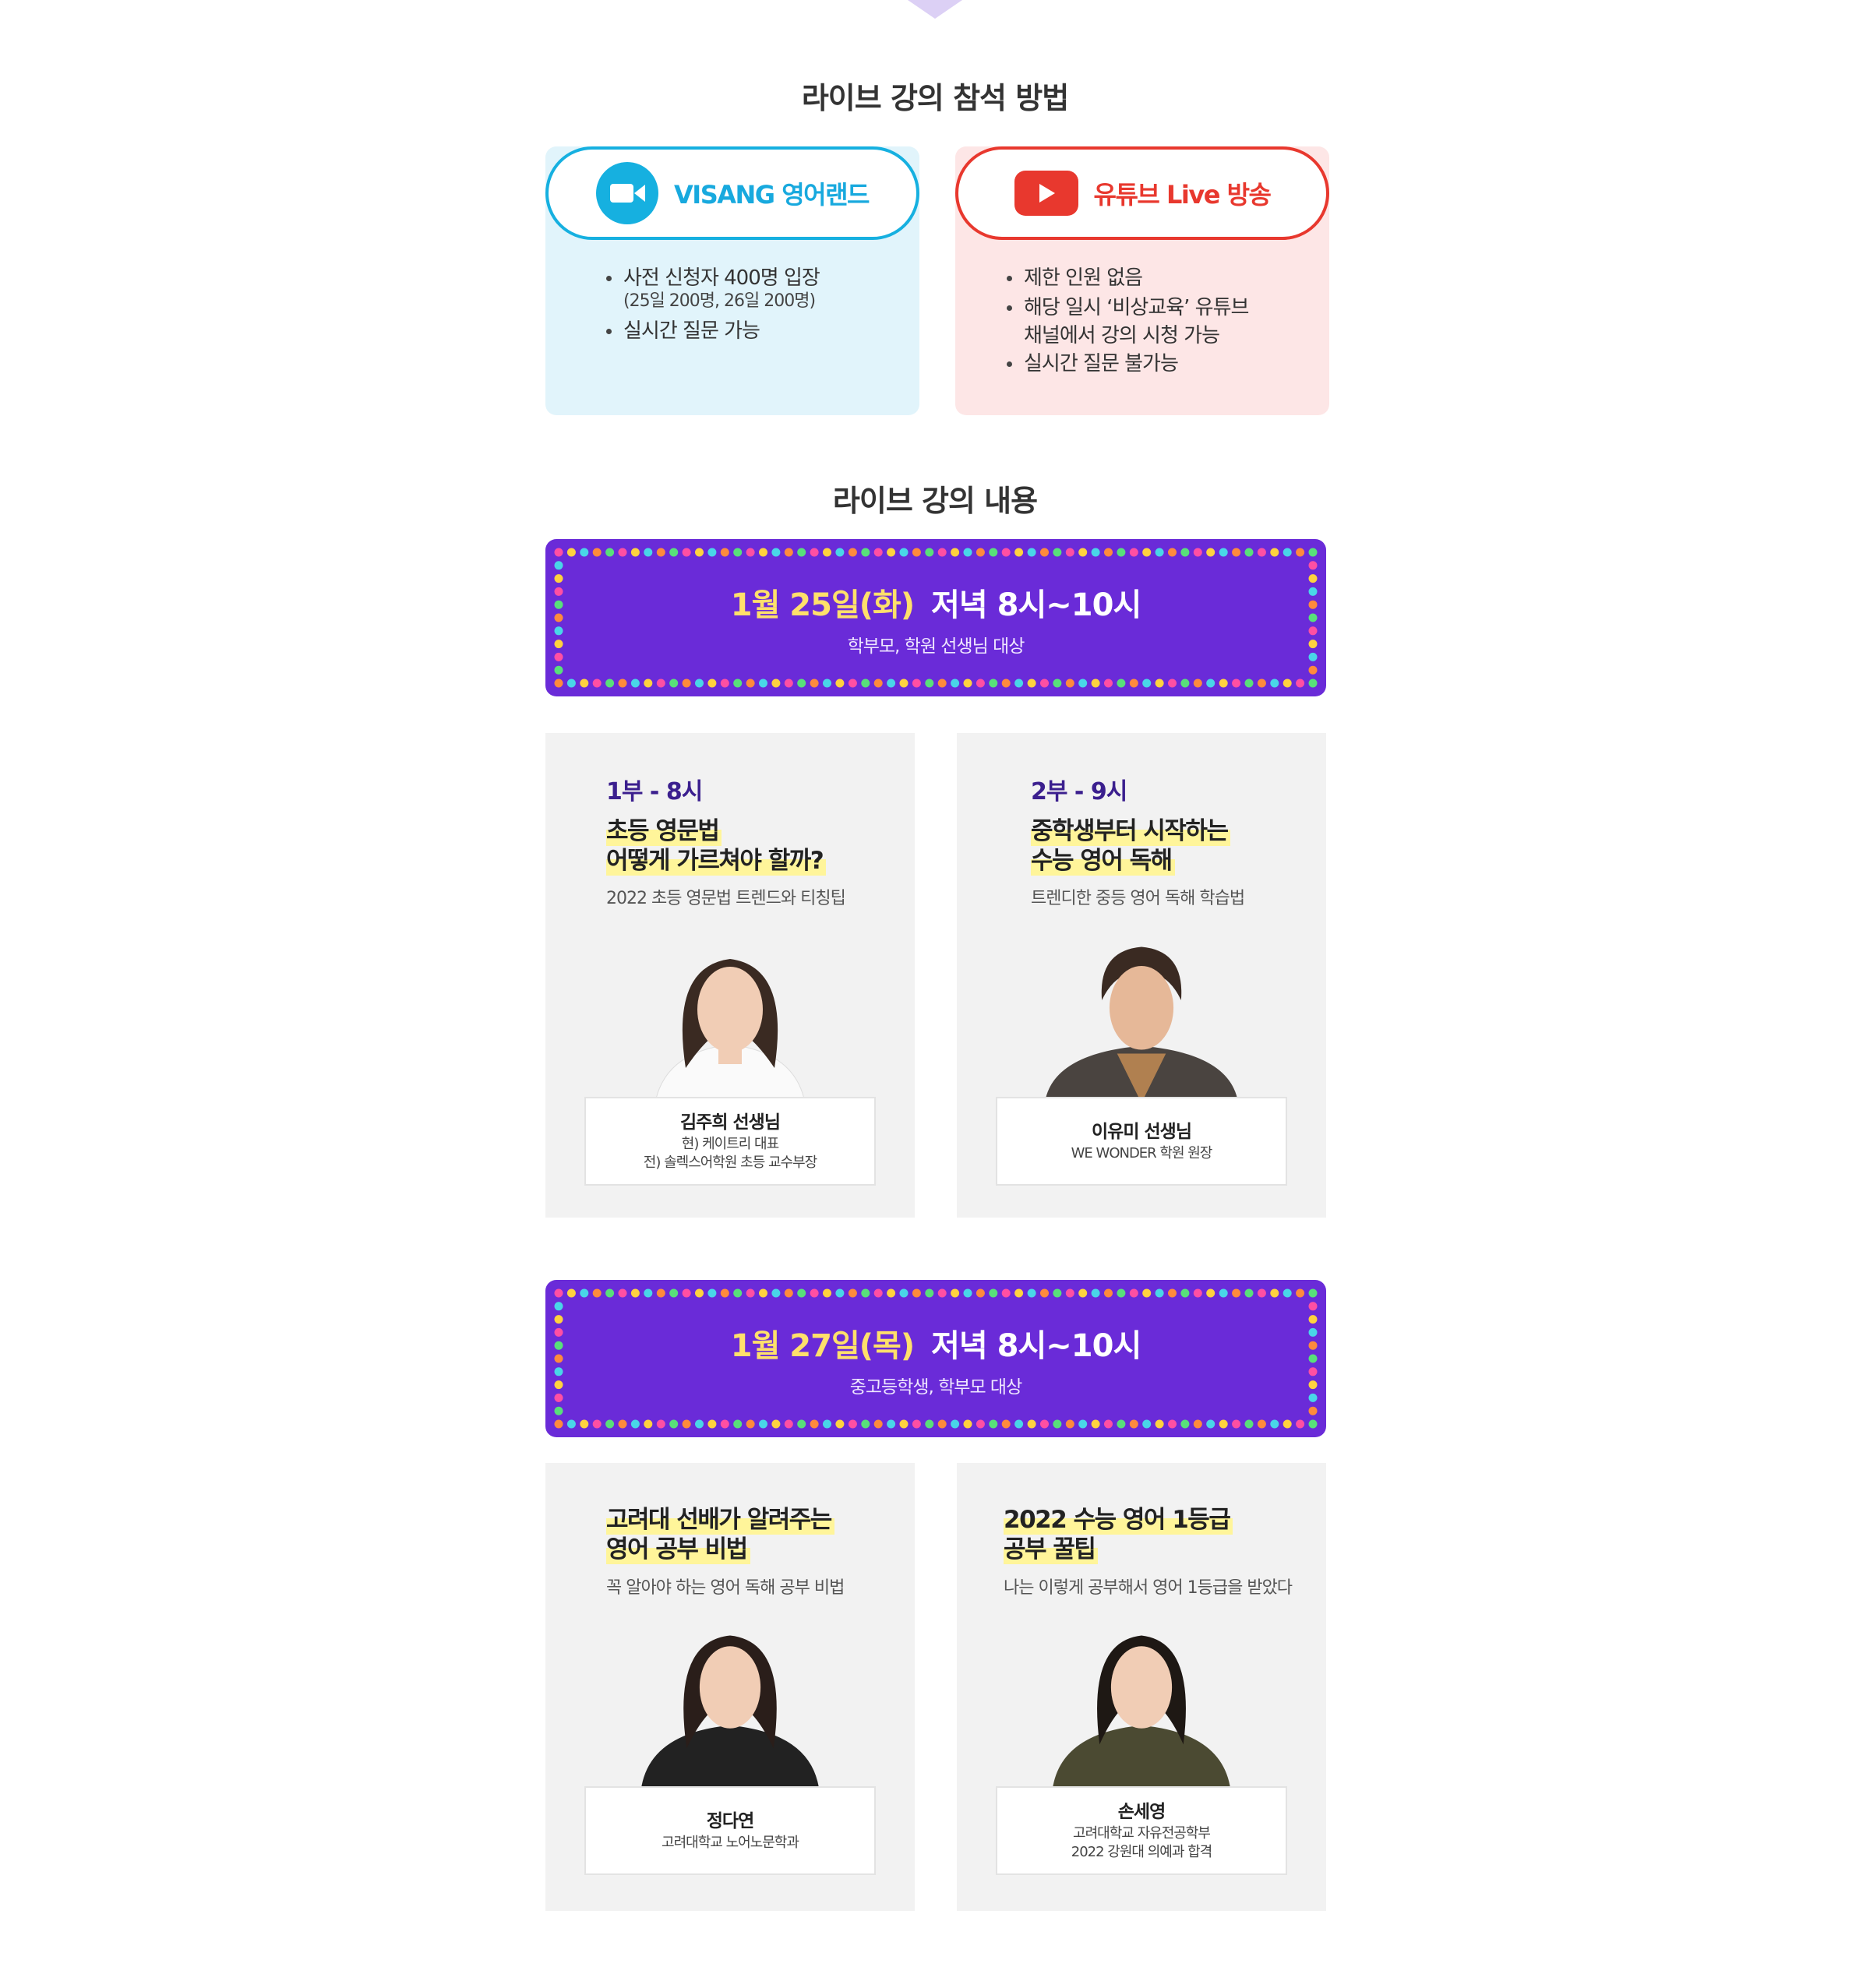 This screenshot has width=1870, height=1988. Describe the element at coordinates (716, 846) in the screenshot. I see `lecture-title: 초등 영문법 어떻게 가르쳐야 할까?` at that location.